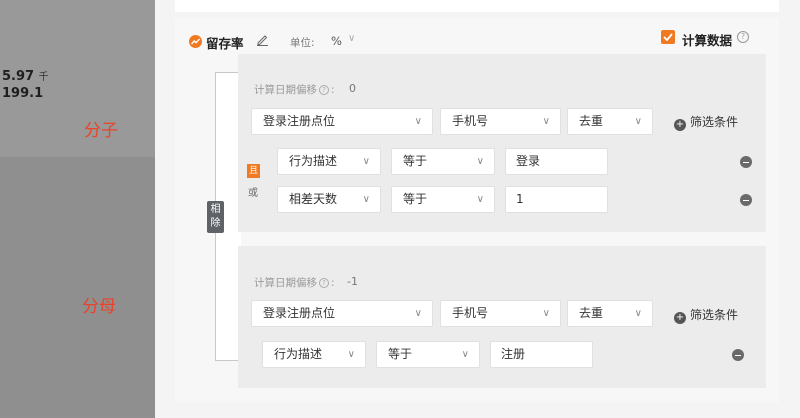  What do you see at coordinates (253, 191) in the screenshot?
I see `logic-or-toggle: 或` at bounding box center [253, 191].